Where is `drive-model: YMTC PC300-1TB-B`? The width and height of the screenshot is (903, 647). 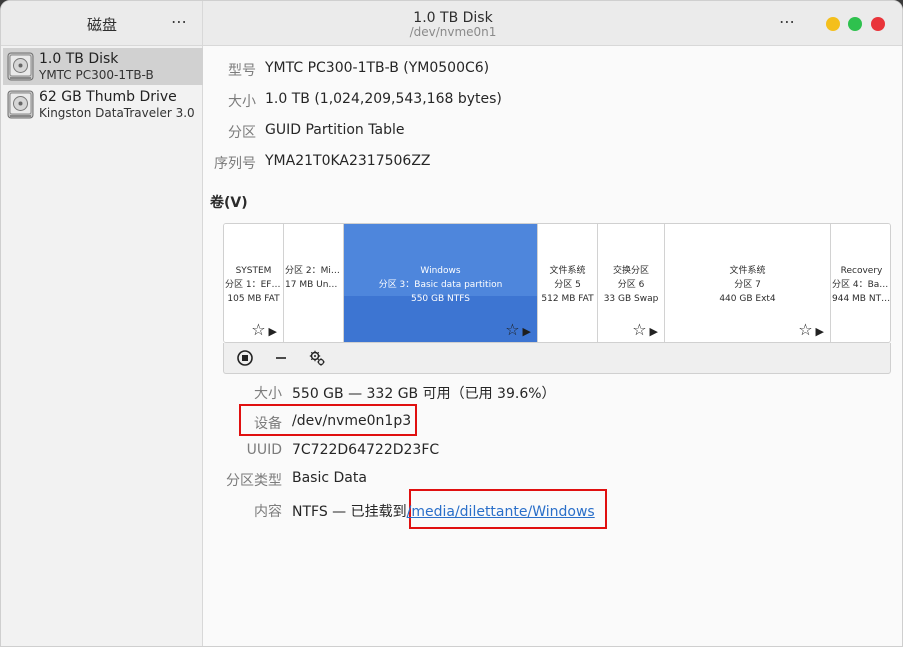 drive-model: YMTC PC300-1TB-B is located at coordinates (96, 75).